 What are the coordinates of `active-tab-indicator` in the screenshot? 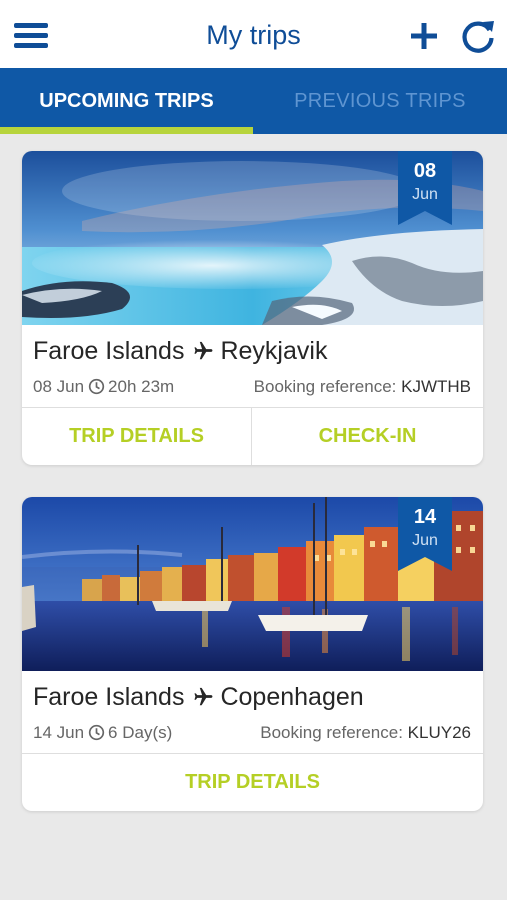 It's located at (126, 130).